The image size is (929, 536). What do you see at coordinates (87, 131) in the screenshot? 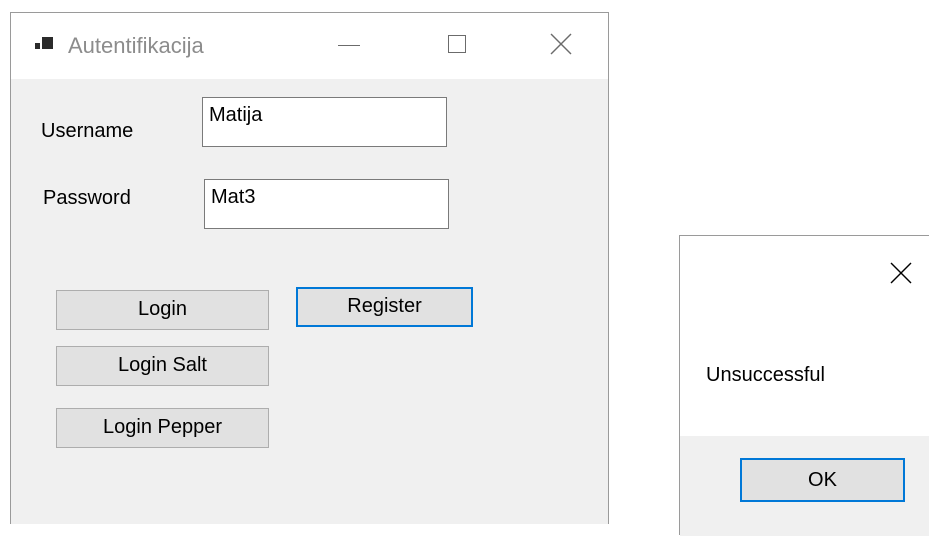
I see `username-label: Username` at bounding box center [87, 131].